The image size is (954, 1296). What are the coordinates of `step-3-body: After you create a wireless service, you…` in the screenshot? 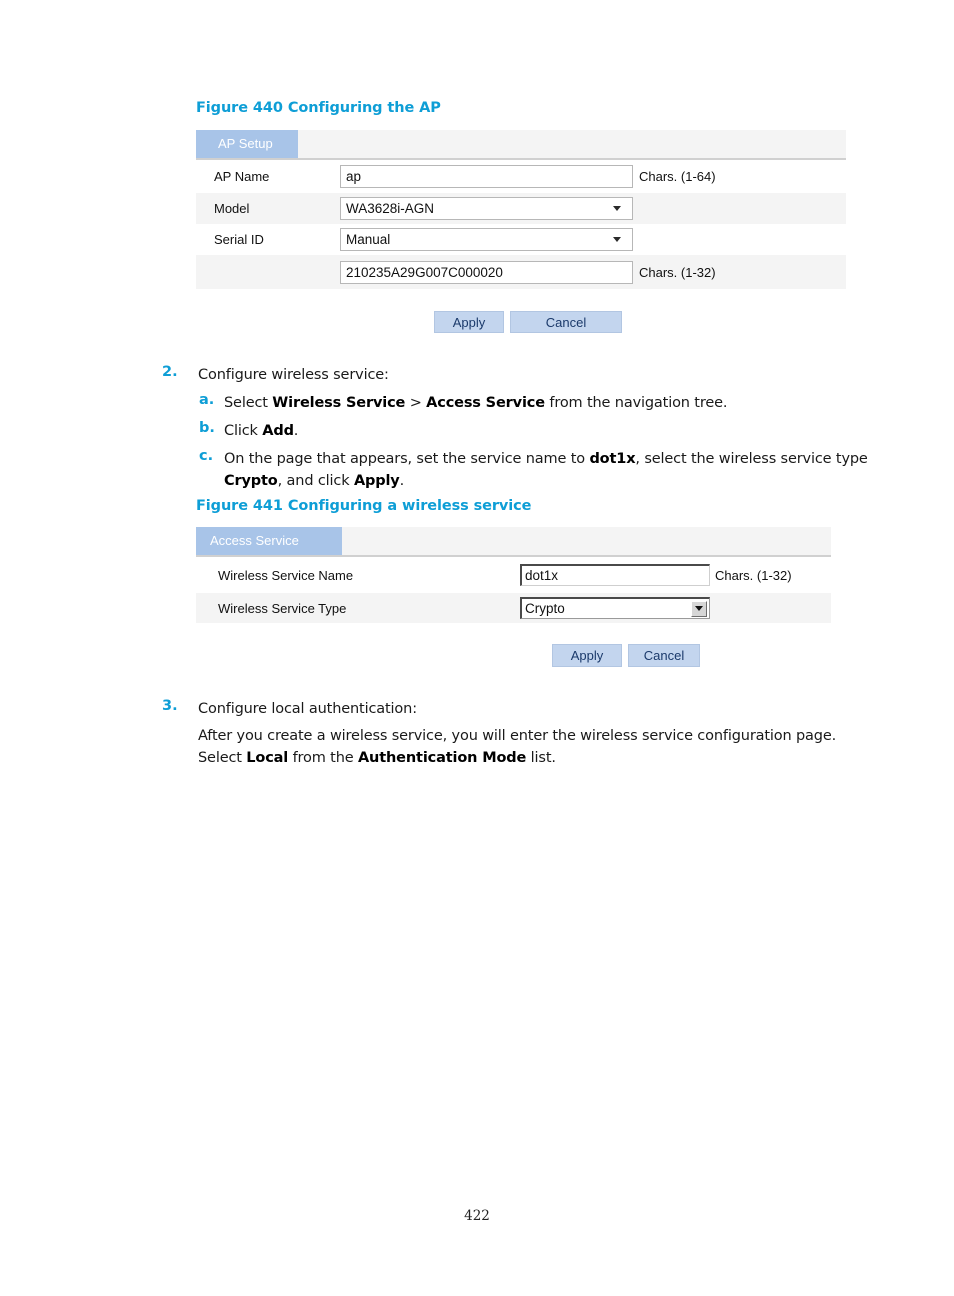 It's located at (517, 747).